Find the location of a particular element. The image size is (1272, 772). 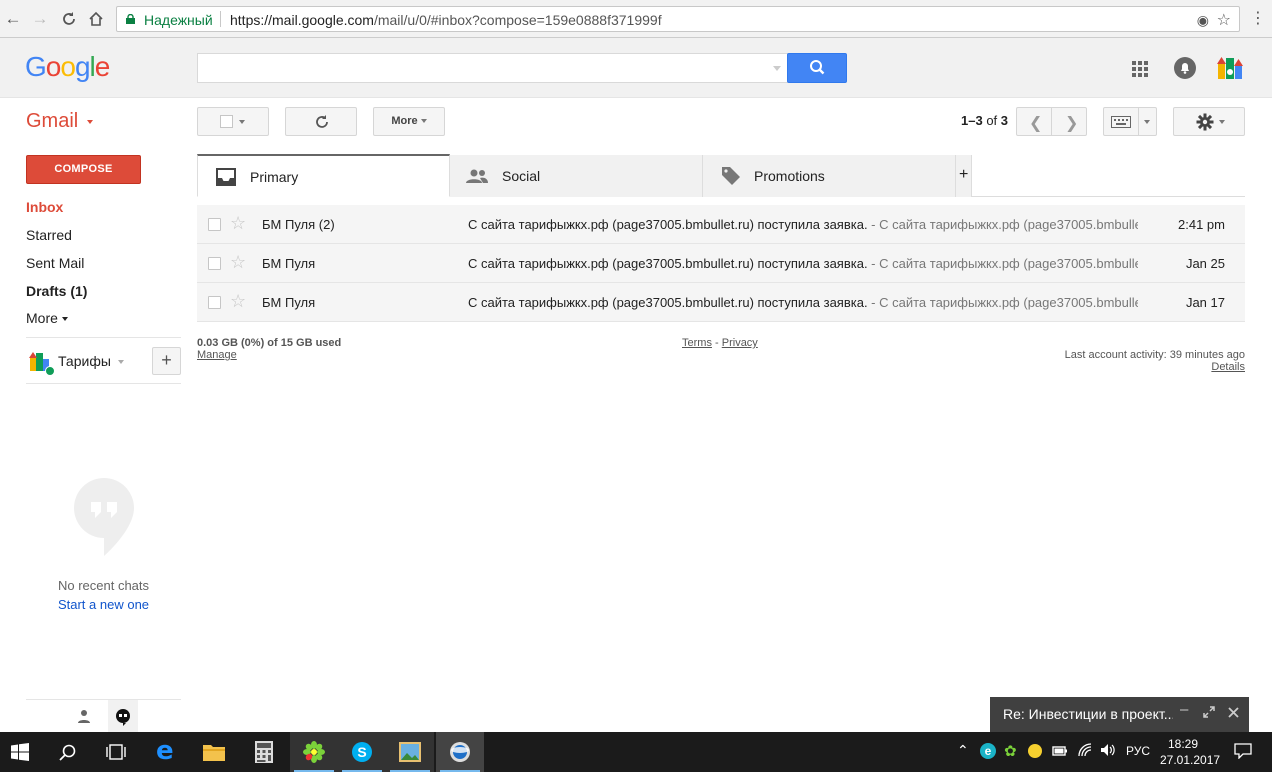

eye-icon: ◉ is located at coordinates (1203, 20).